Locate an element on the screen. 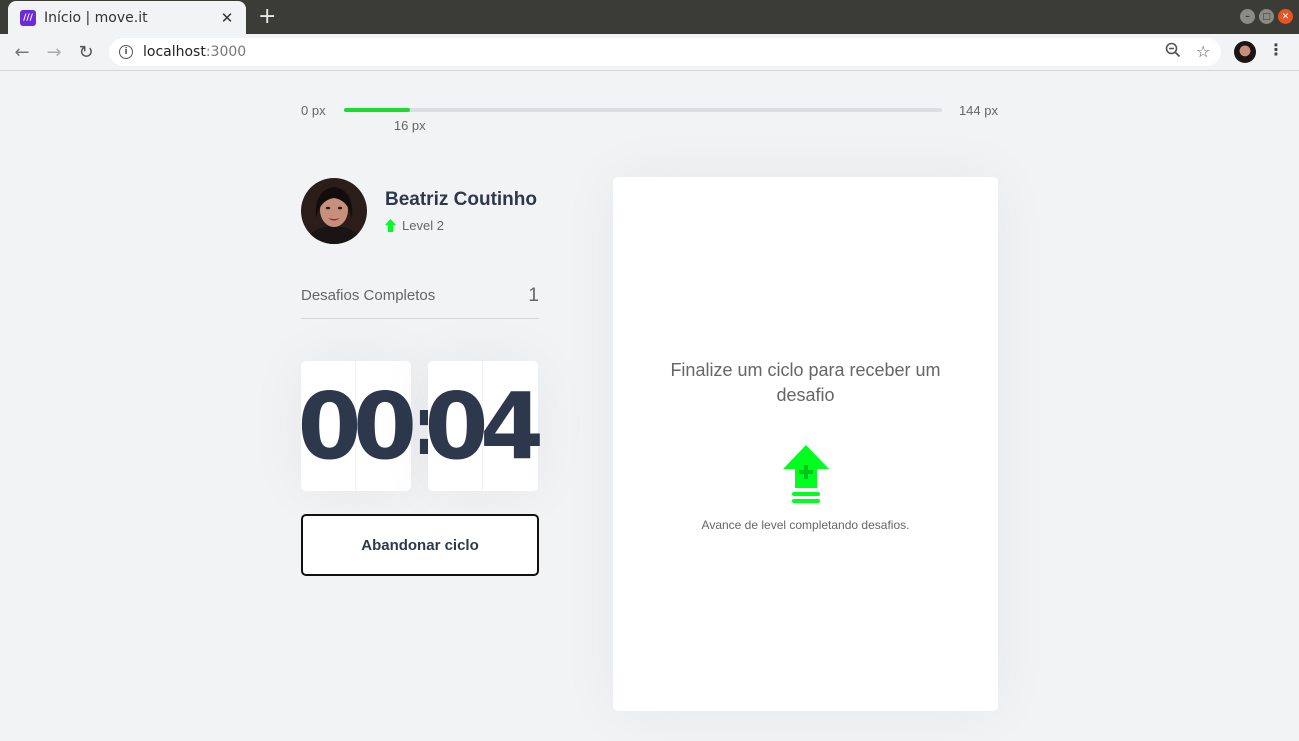 The image size is (1299, 741). completed-challenges: Desafios Completos 1 is located at coordinates (420, 298).